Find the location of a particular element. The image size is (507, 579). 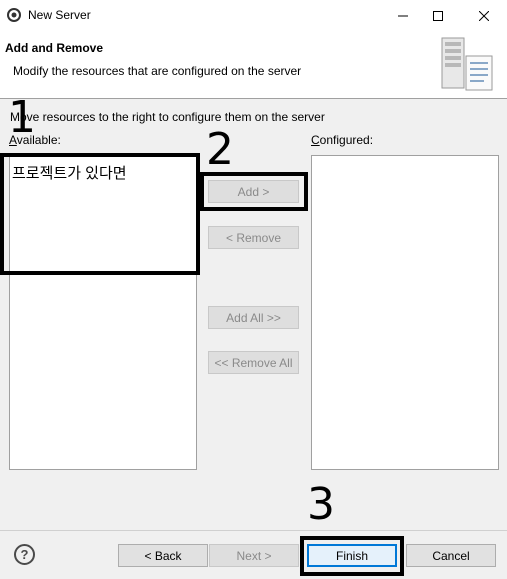

annotation-number-3: 3 is located at coordinates (321, 504).